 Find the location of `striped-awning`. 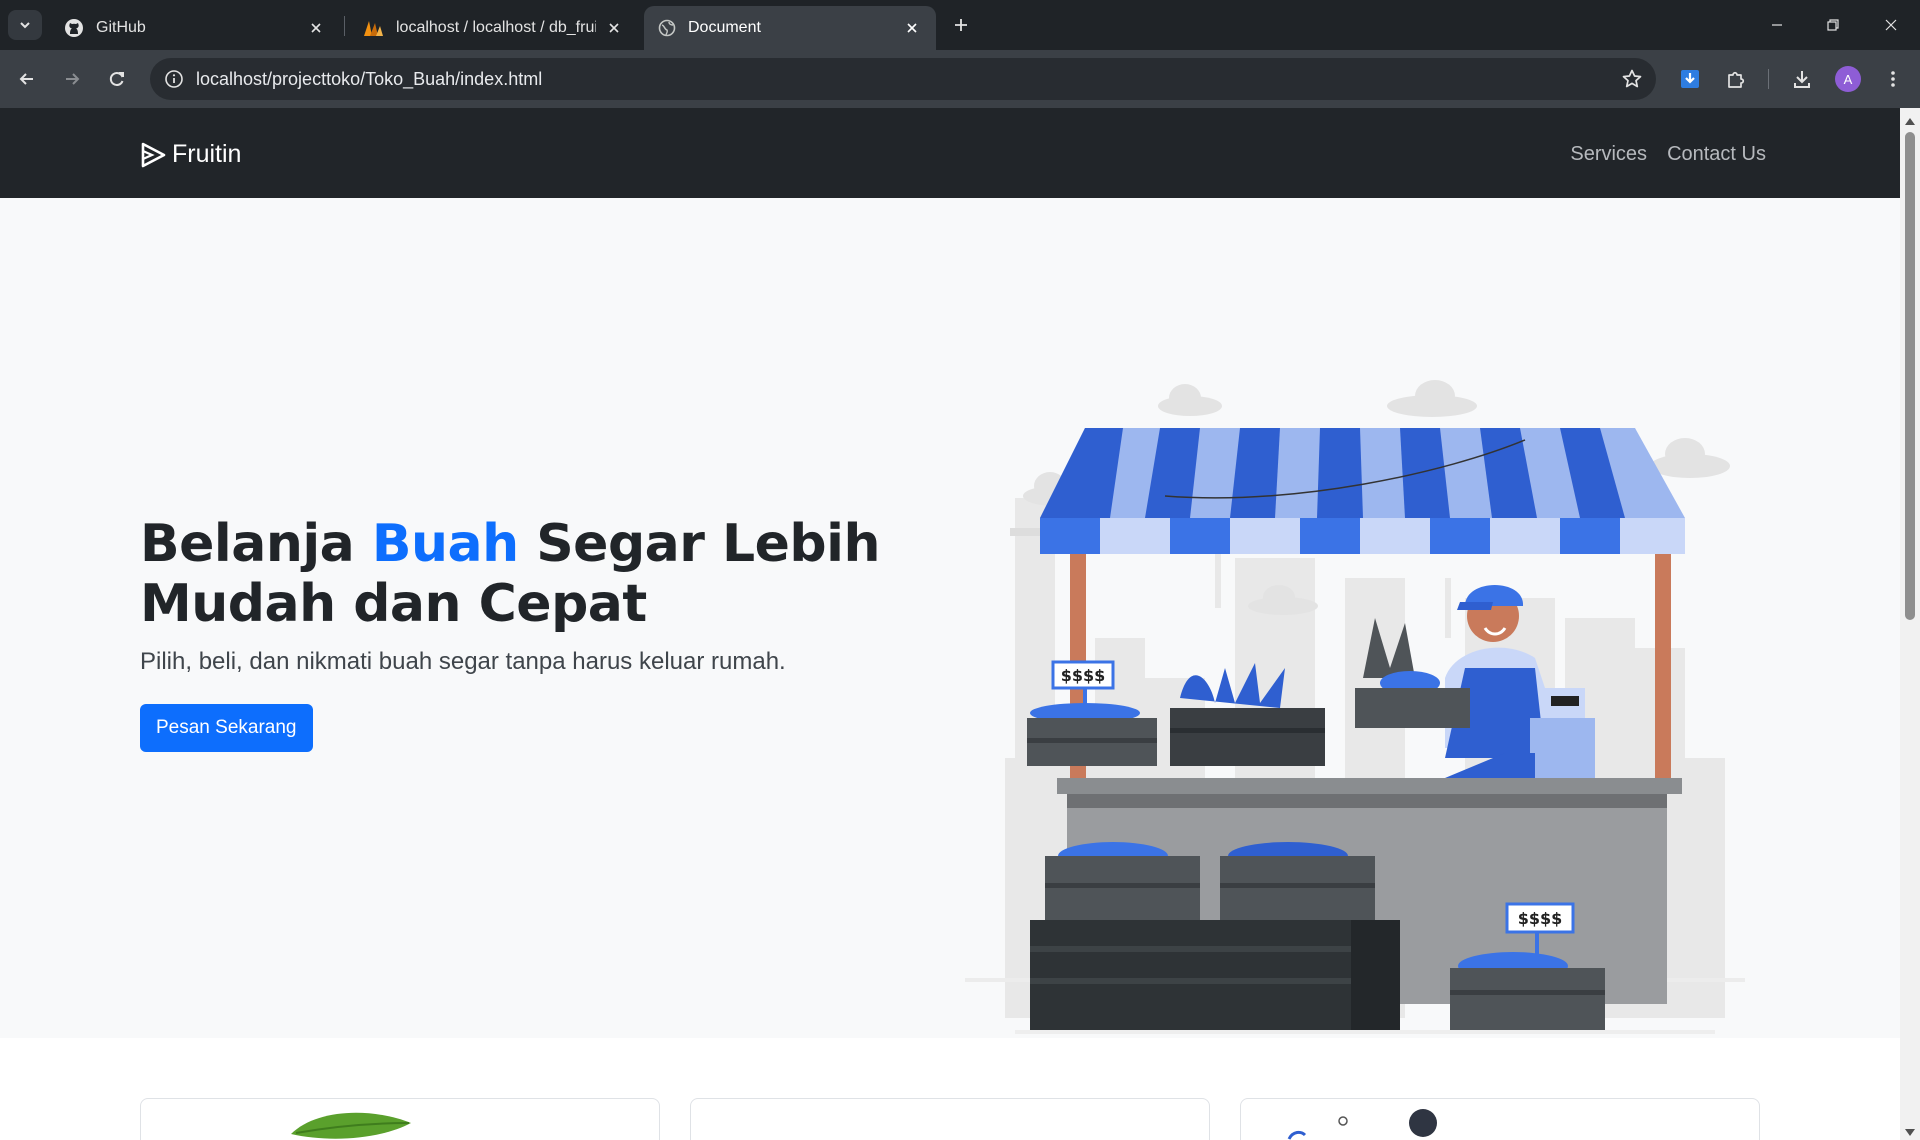

striped-awning is located at coordinates (1362, 491).